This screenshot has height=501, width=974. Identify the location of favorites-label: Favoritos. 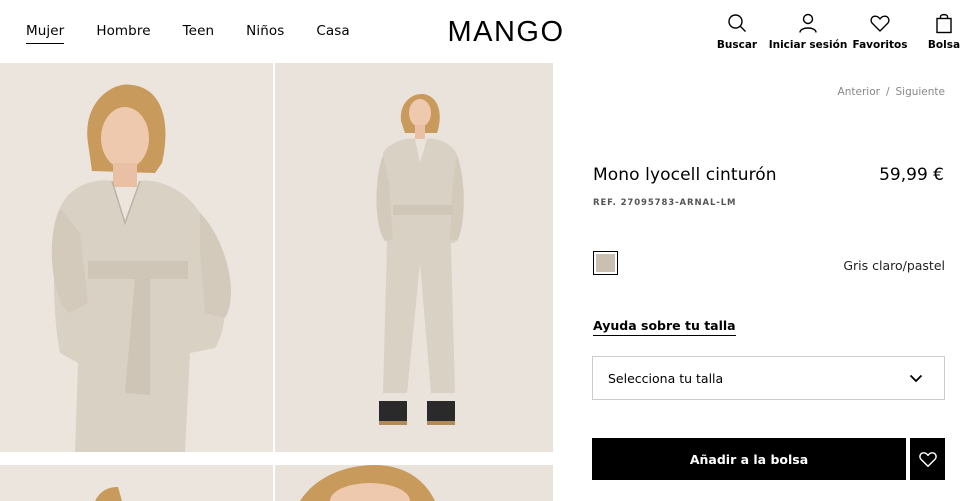
(880, 45).